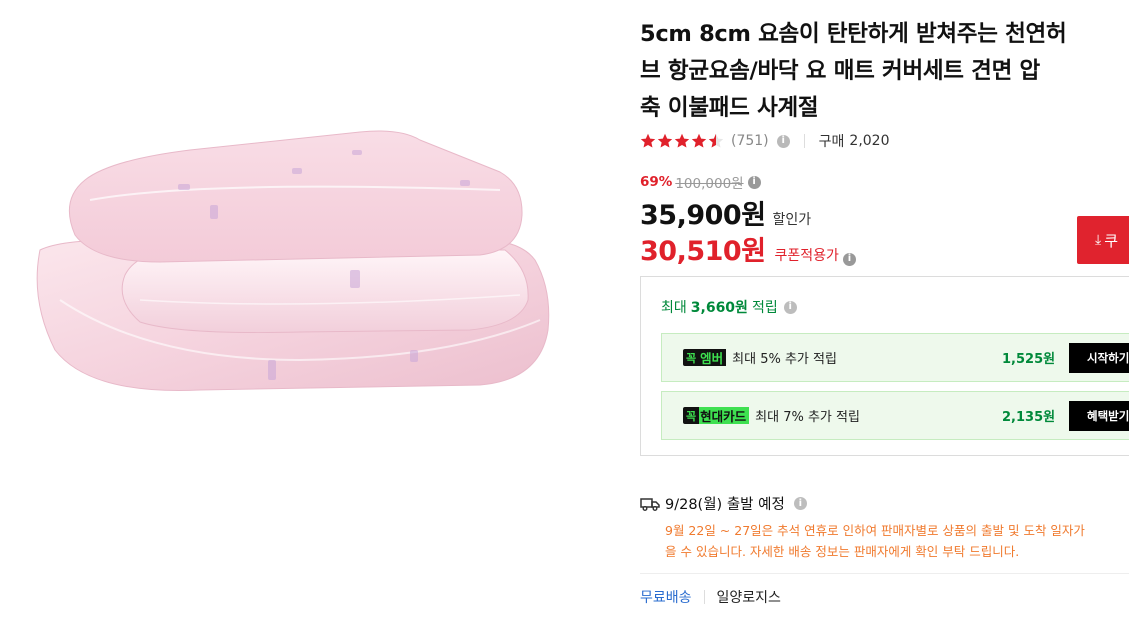  I want to click on shipping-date-row: 9/28(월) 출발 예정 i, so click(723, 503).